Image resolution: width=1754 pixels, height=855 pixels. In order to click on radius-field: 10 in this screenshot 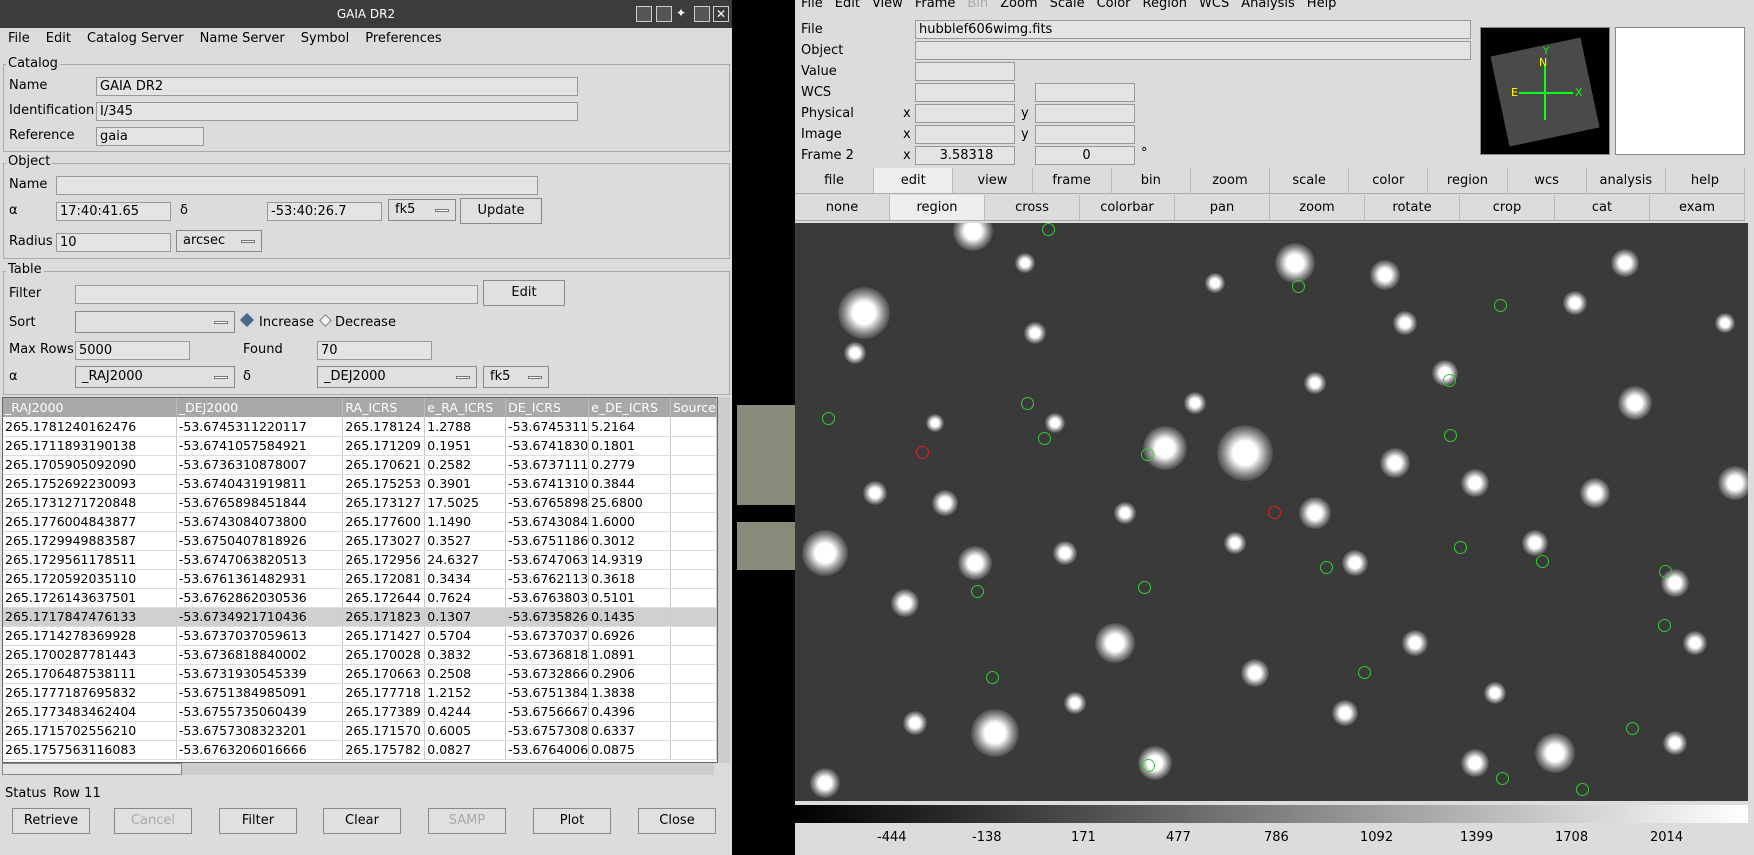, I will do `click(113, 242)`.